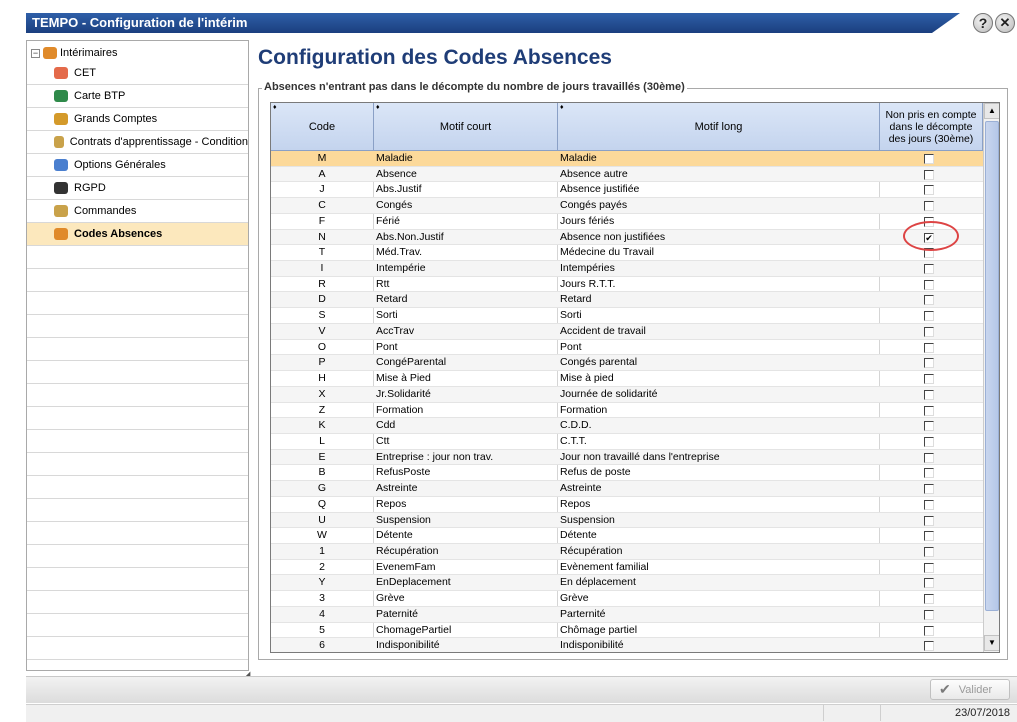 The height and width of the screenshot is (722, 1017). Describe the element at coordinates (991, 643) in the screenshot. I see `scroll-down-icon: ▼` at that location.